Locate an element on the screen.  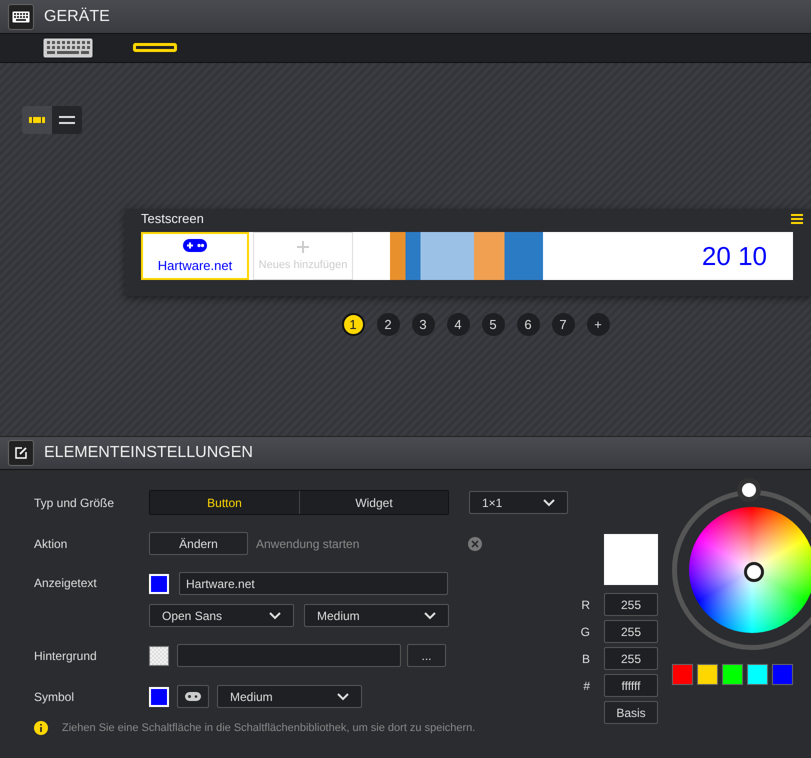
field-label: Aktion is located at coordinates (51, 543).